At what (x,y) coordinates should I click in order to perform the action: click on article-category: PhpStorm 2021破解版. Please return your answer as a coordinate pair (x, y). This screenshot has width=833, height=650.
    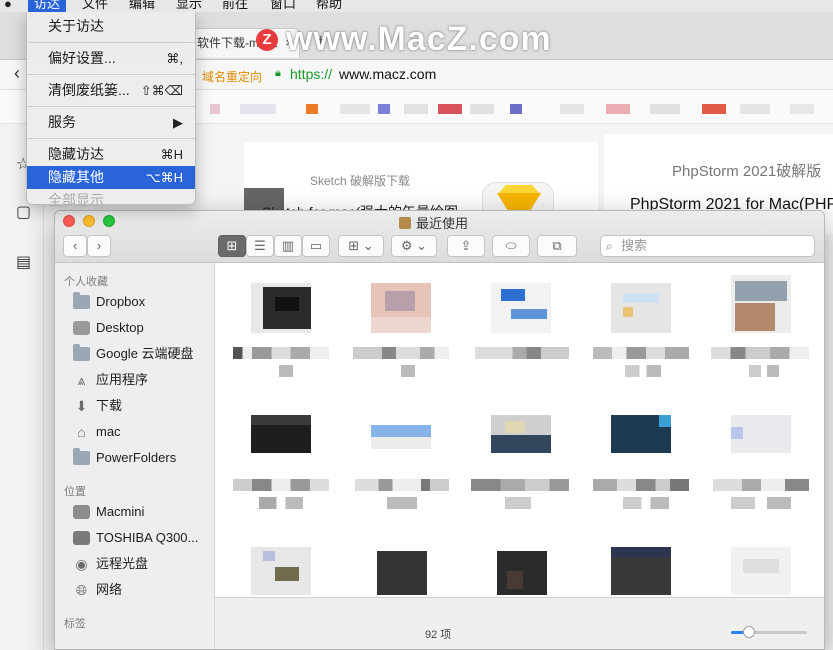
    Looking at the image, I should click on (747, 171).